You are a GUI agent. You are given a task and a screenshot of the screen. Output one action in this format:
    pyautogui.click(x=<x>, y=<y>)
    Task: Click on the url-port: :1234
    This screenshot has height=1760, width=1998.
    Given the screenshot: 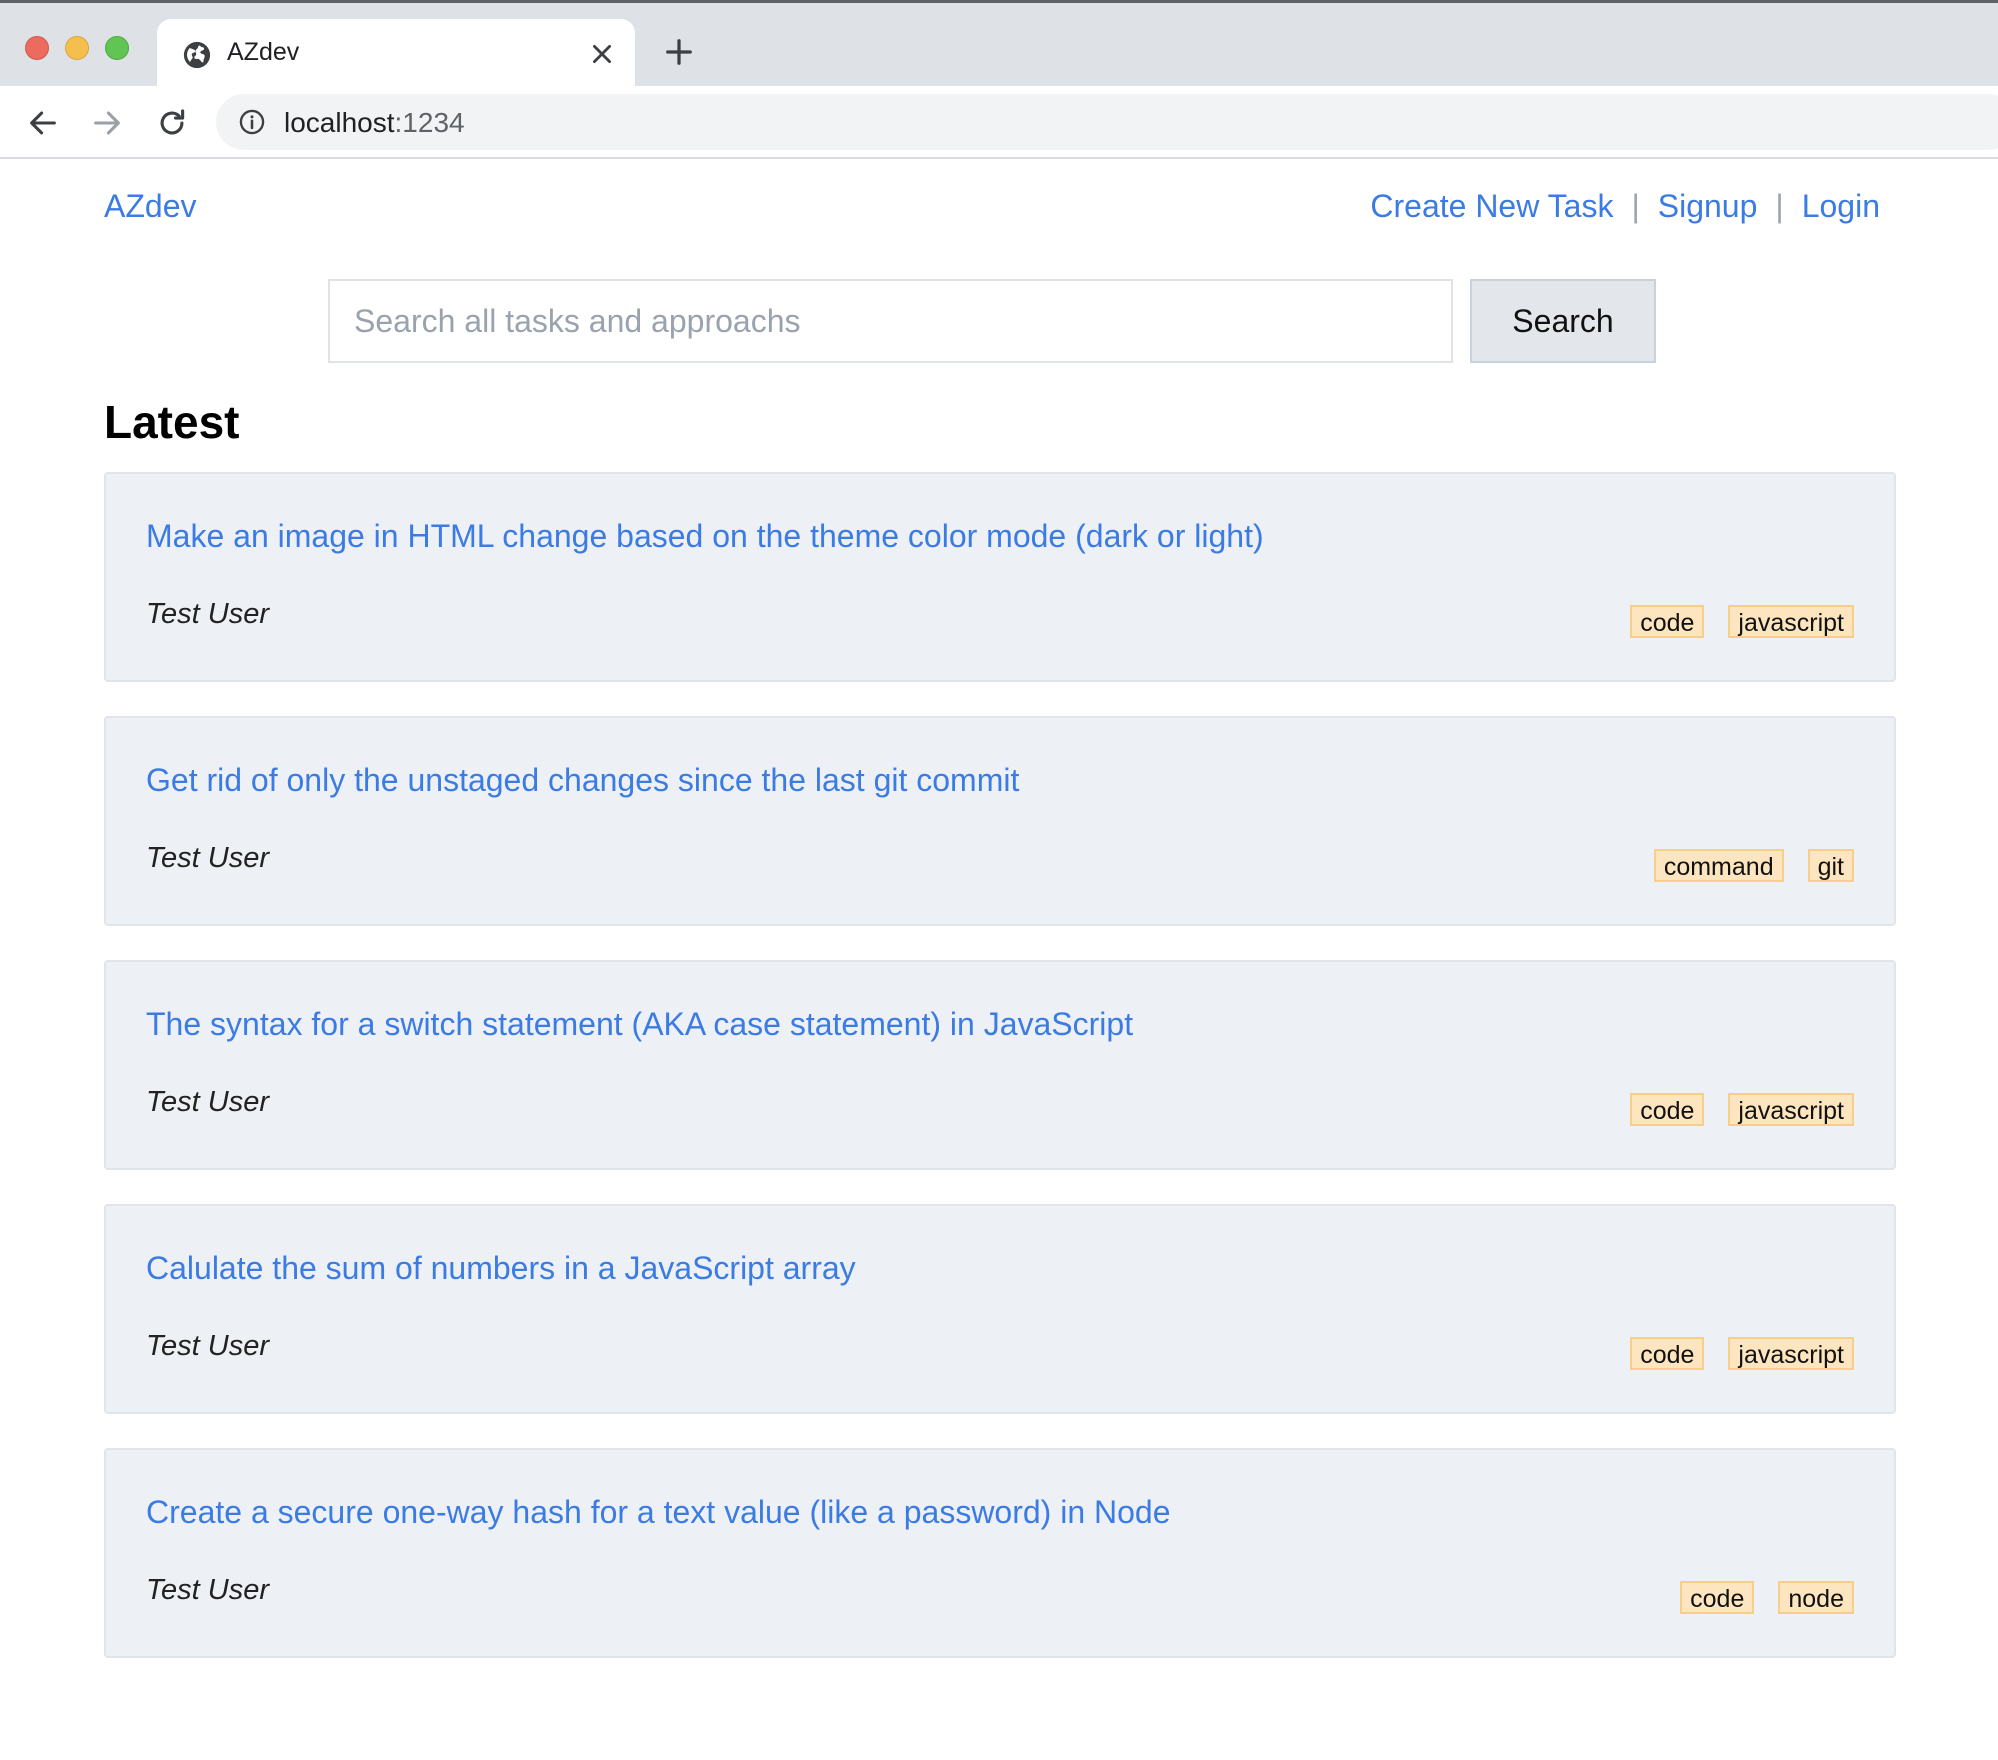 What is the action you would take?
    pyautogui.click(x=429, y=122)
    